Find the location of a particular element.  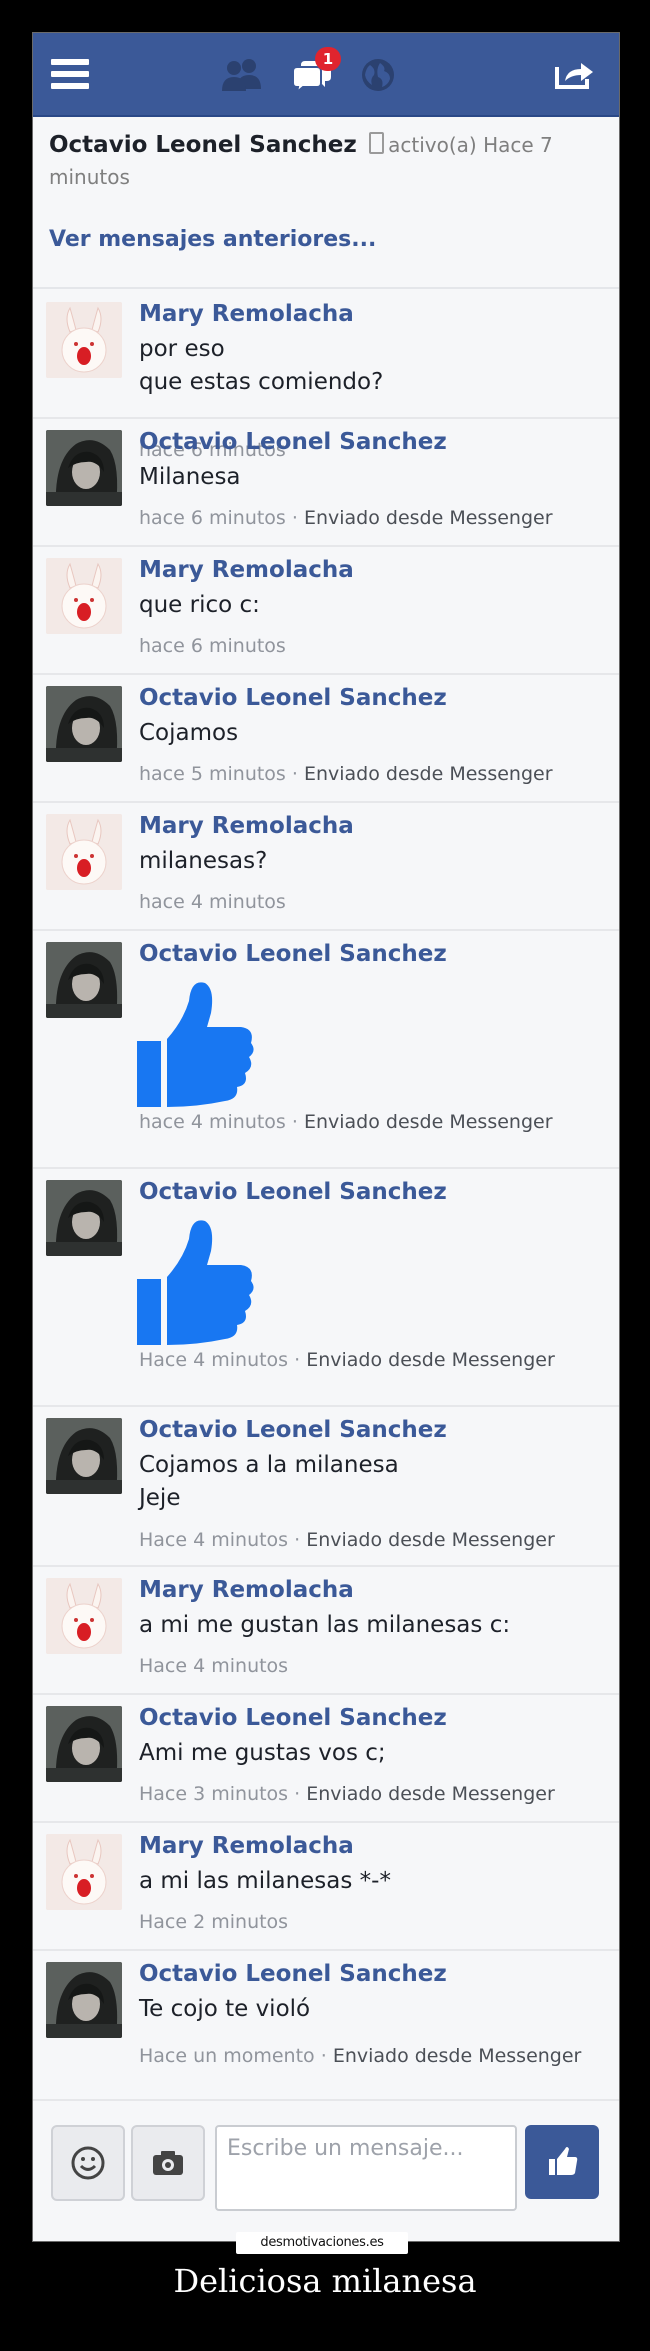

notification-badge: 1 is located at coordinates (328, 59).